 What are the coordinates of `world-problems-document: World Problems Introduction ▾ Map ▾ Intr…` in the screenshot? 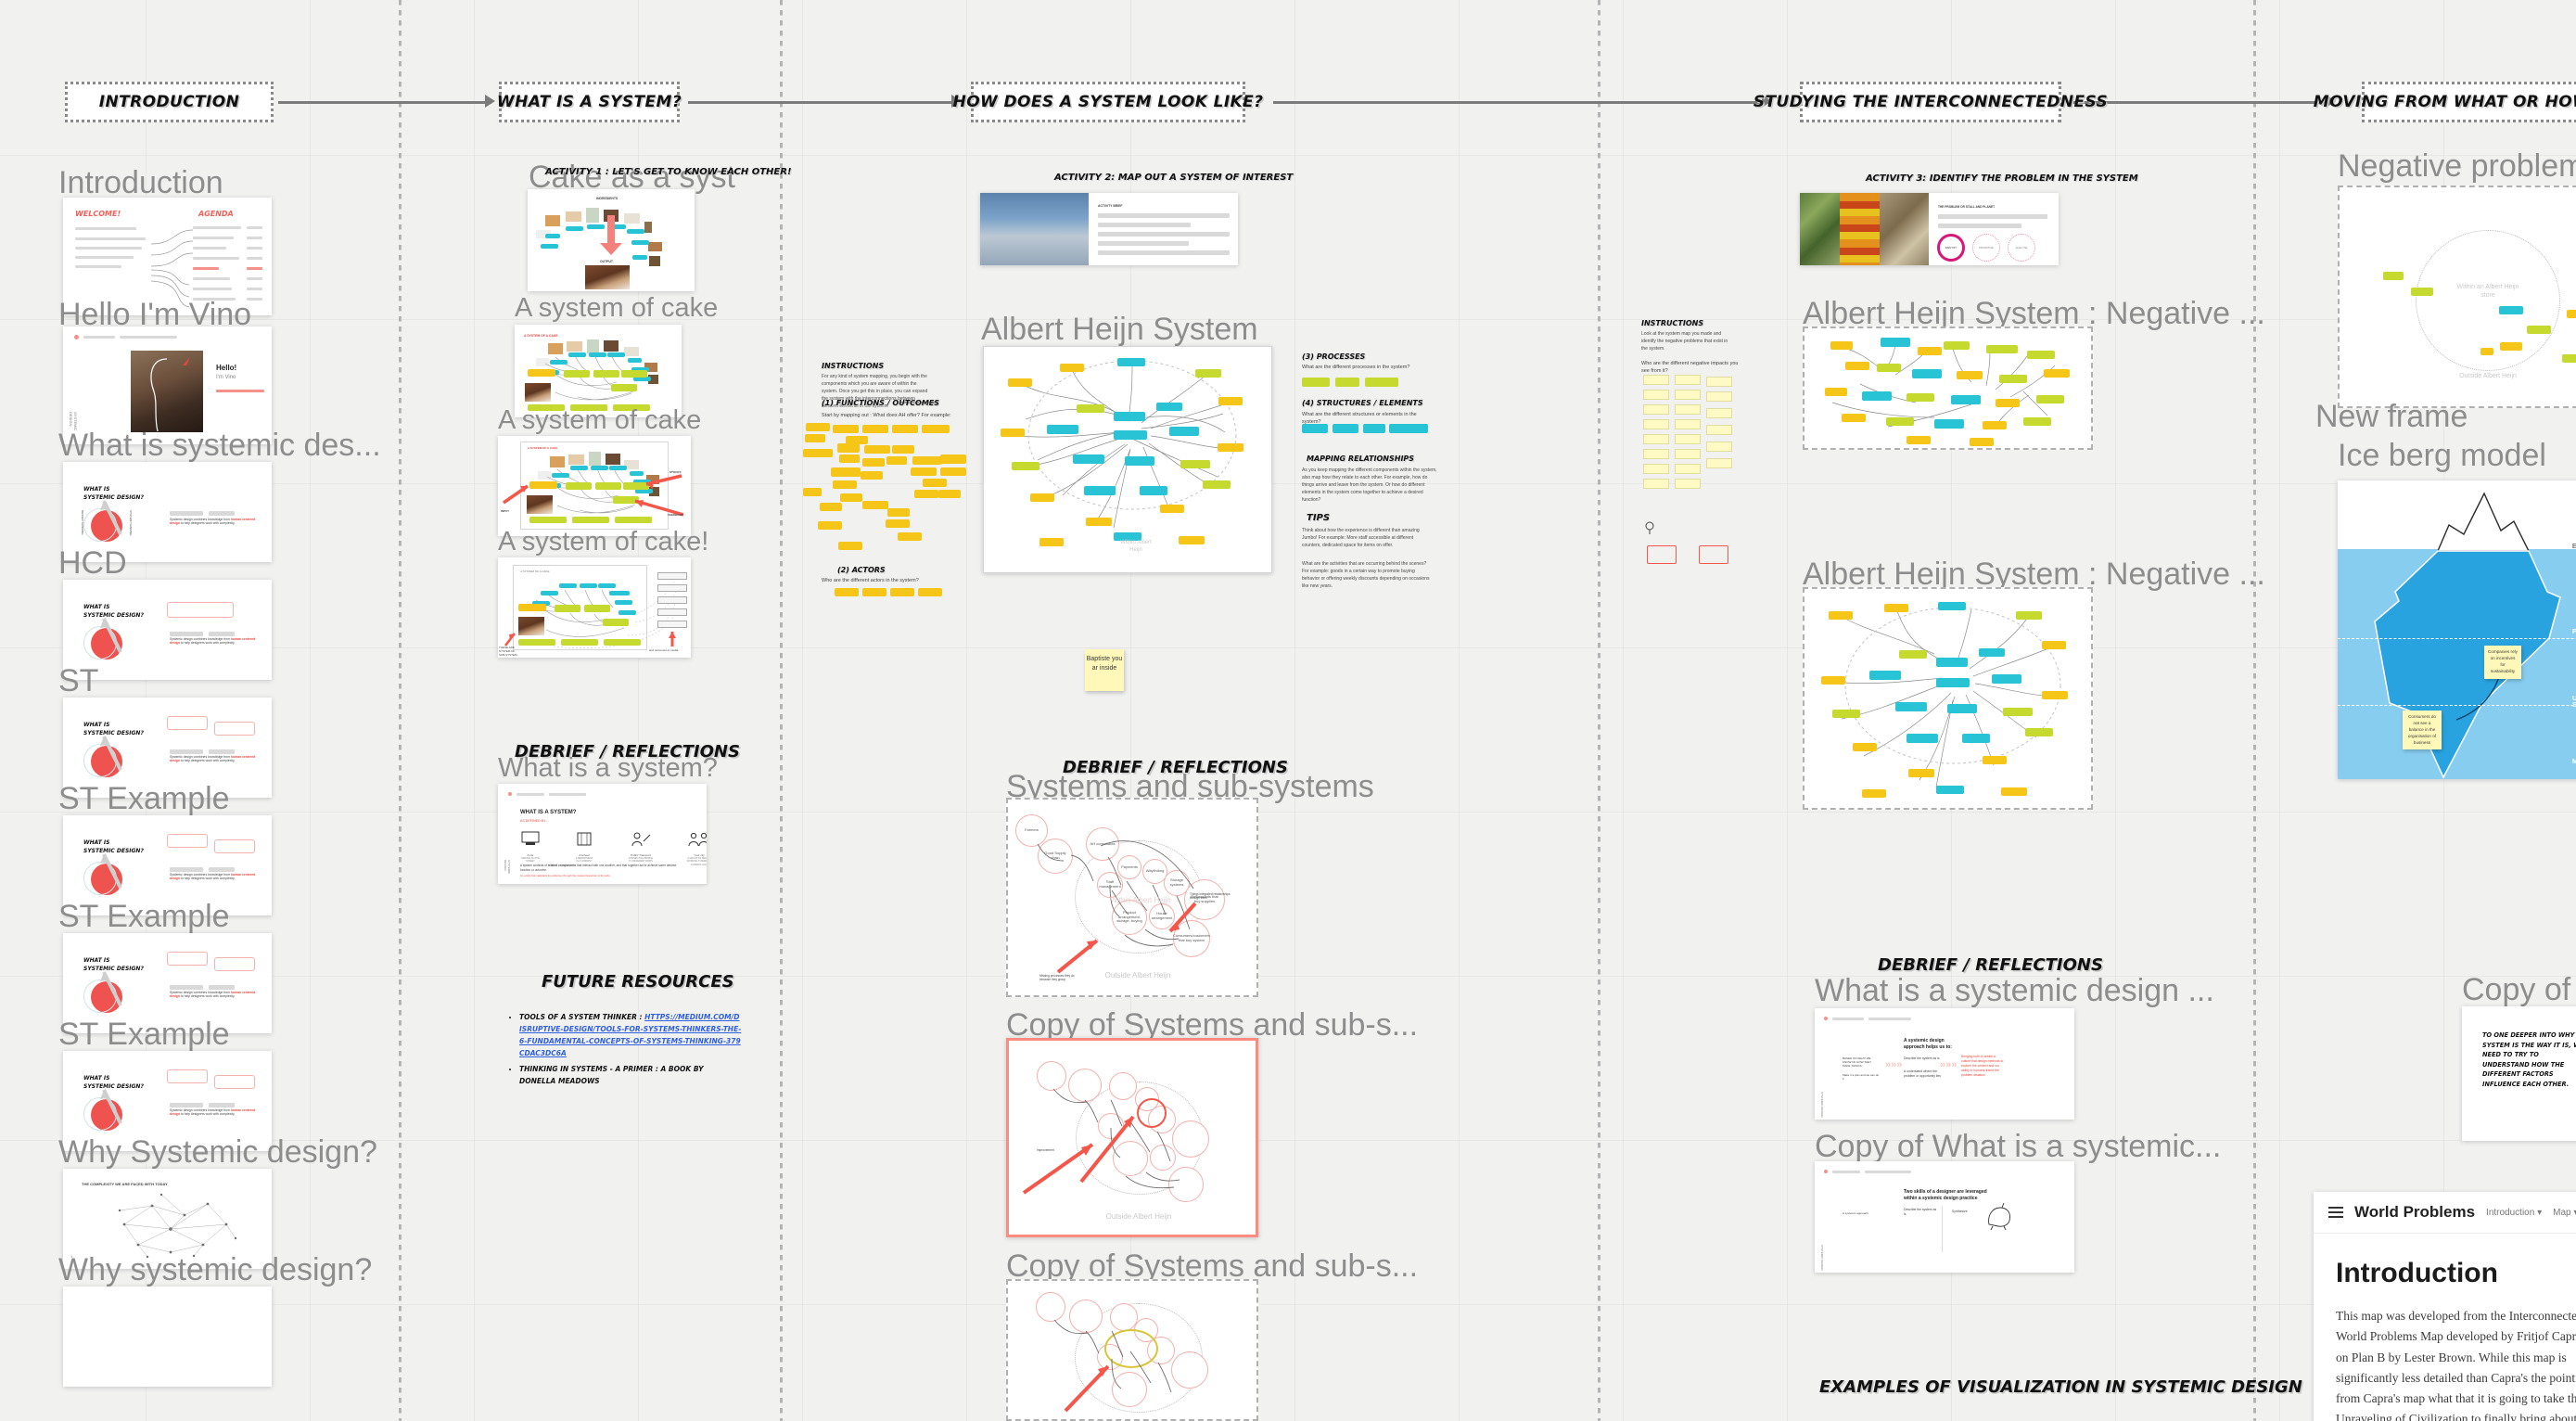 It's located at (2445, 1306).